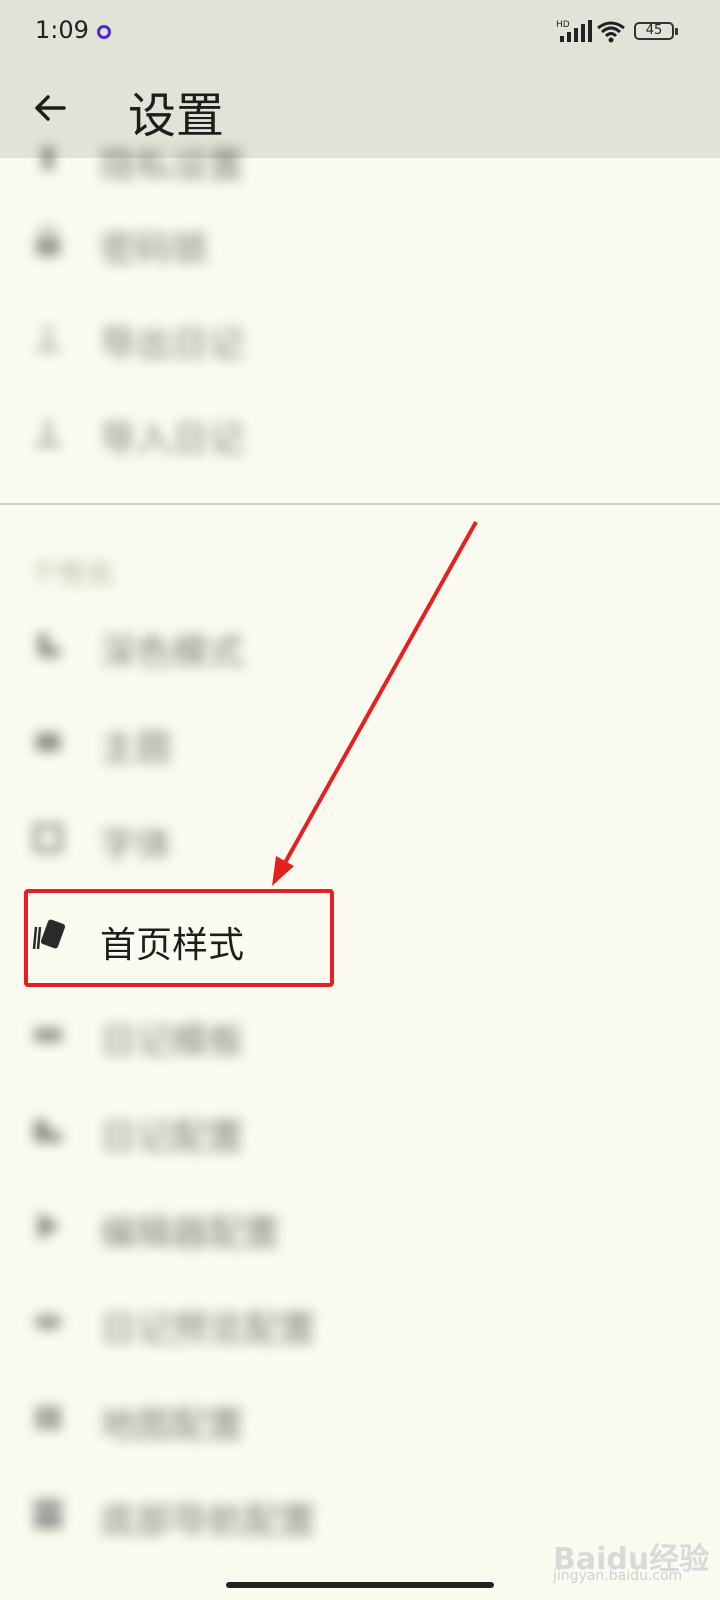 The height and width of the screenshot is (1600, 720). Describe the element at coordinates (360, 32) in the screenshot. I see `status-bar: 1:09 HD 45` at that location.